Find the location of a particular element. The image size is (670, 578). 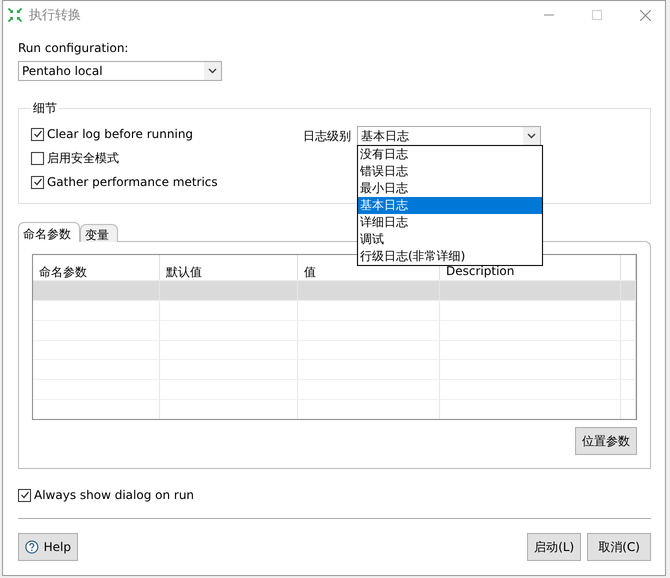

run-configuration-label: Run configuration: is located at coordinates (73, 48).